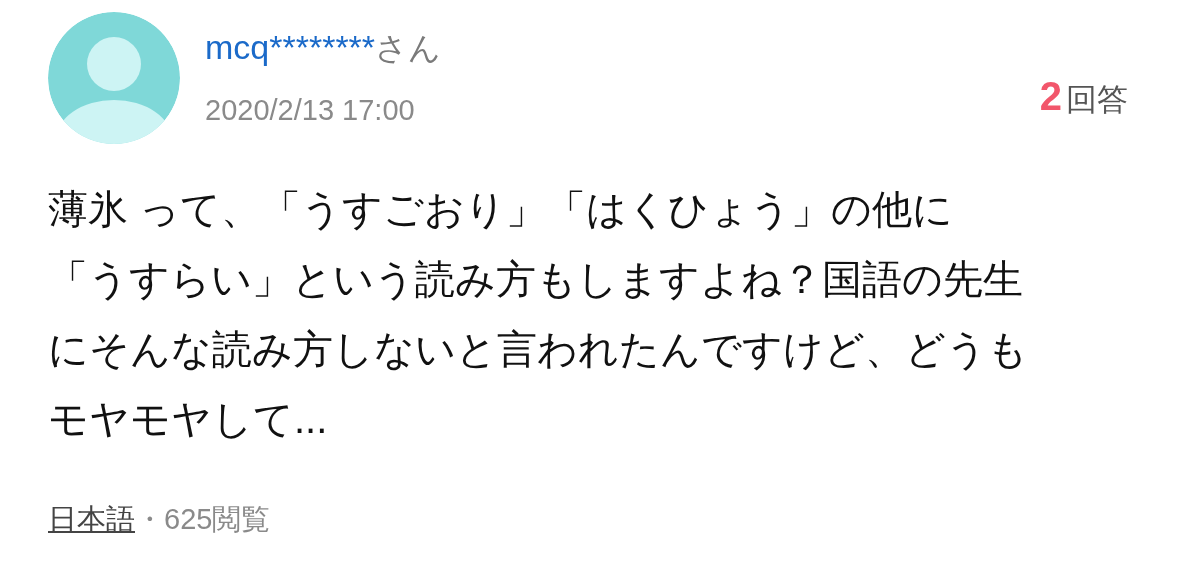  What do you see at coordinates (114, 78) in the screenshot?
I see `avatar-icon` at bounding box center [114, 78].